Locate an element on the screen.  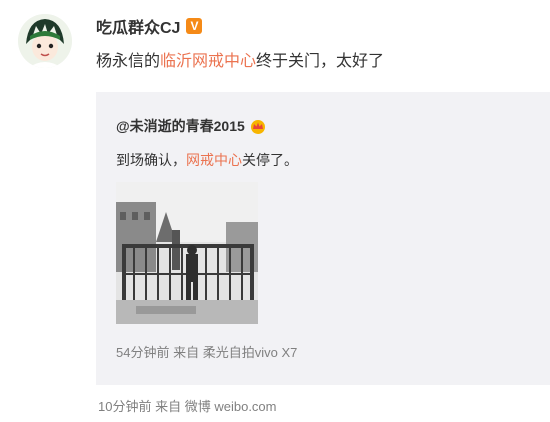
post-content: 杨永信的临沂网戒中心终于关门，太好了 is located at coordinates (240, 59).